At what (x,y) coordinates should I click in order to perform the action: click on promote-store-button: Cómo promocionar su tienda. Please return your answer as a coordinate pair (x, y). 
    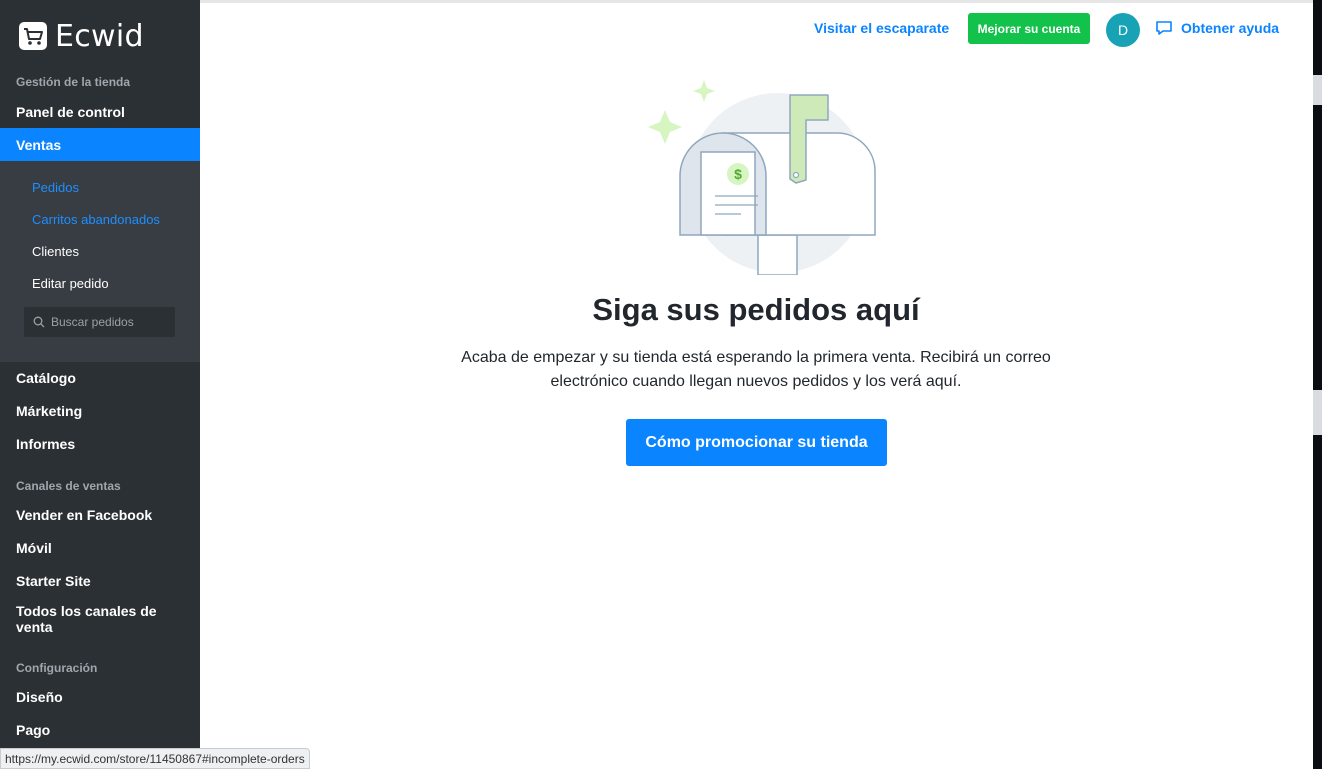
    Looking at the image, I should click on (756, 442).